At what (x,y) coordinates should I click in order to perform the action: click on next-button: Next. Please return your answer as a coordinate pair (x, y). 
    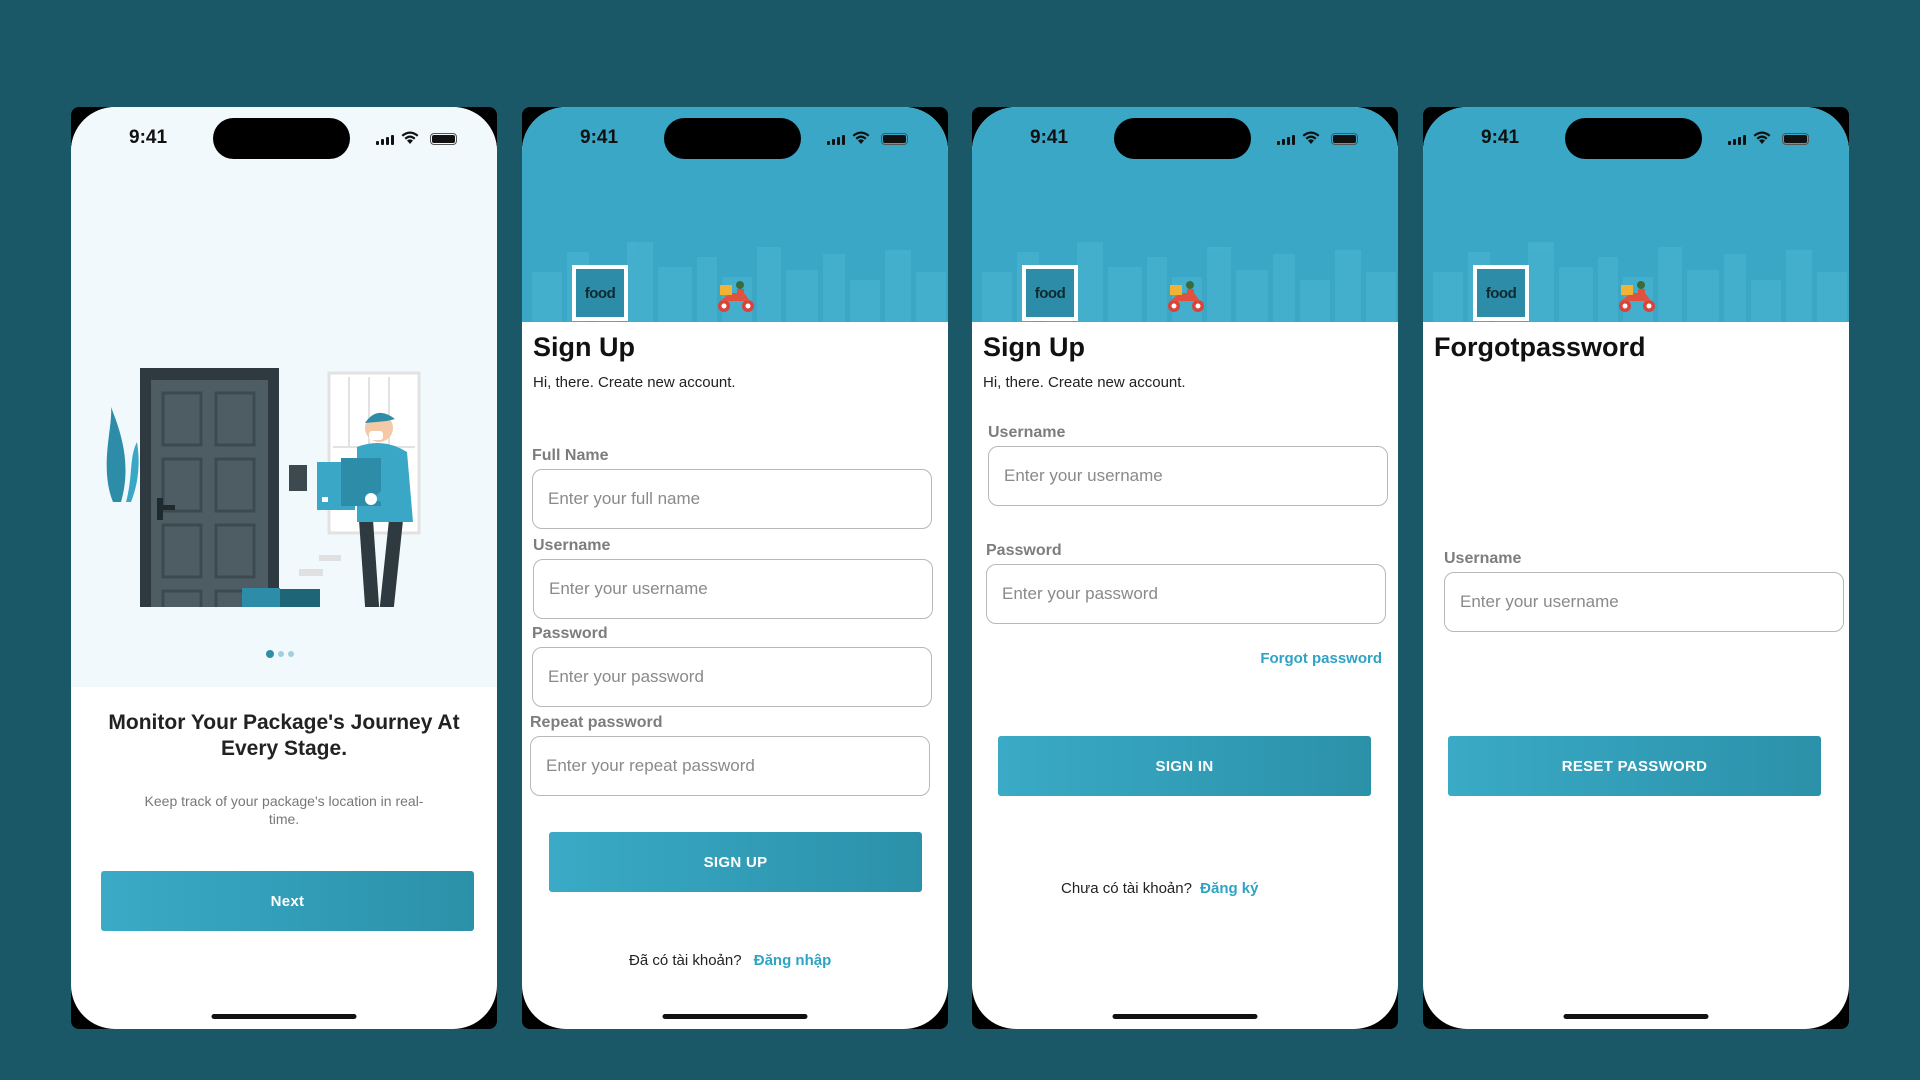
    Looking at the image, I should click on (287, 901).